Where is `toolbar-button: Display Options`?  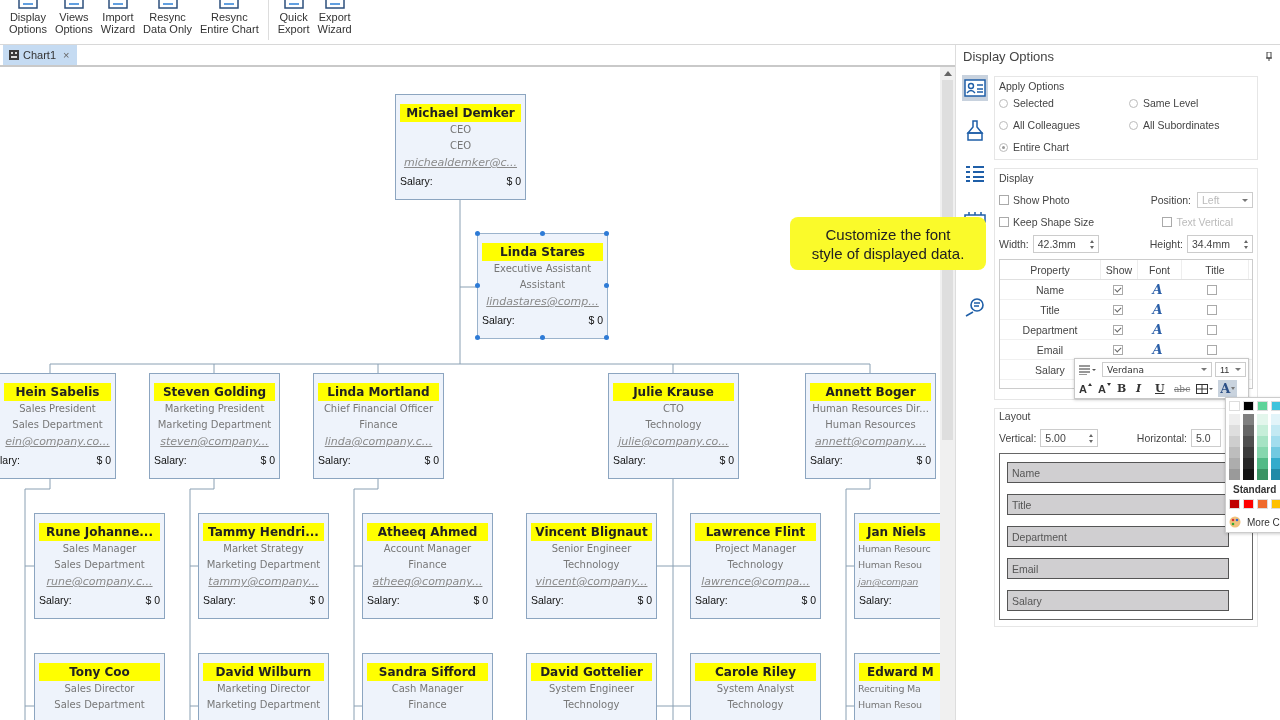 toolbar-button: Display Options is located at coordinates (28, 17).